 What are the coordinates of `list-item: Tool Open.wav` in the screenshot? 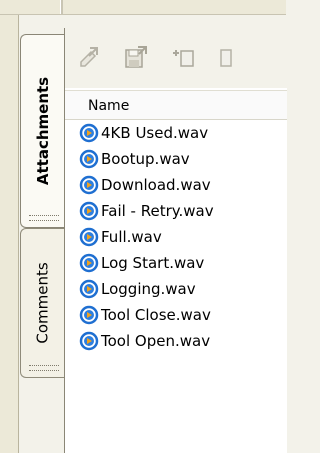 It's located at (176, 341).